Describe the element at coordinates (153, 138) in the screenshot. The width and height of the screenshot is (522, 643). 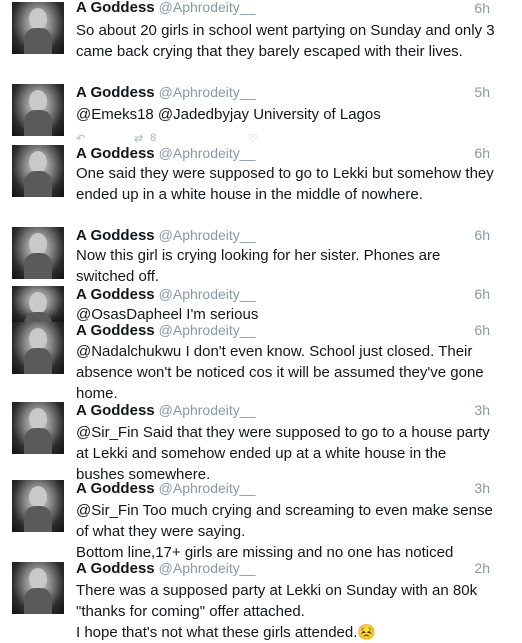
I see `retweet-count: 8` at that location.